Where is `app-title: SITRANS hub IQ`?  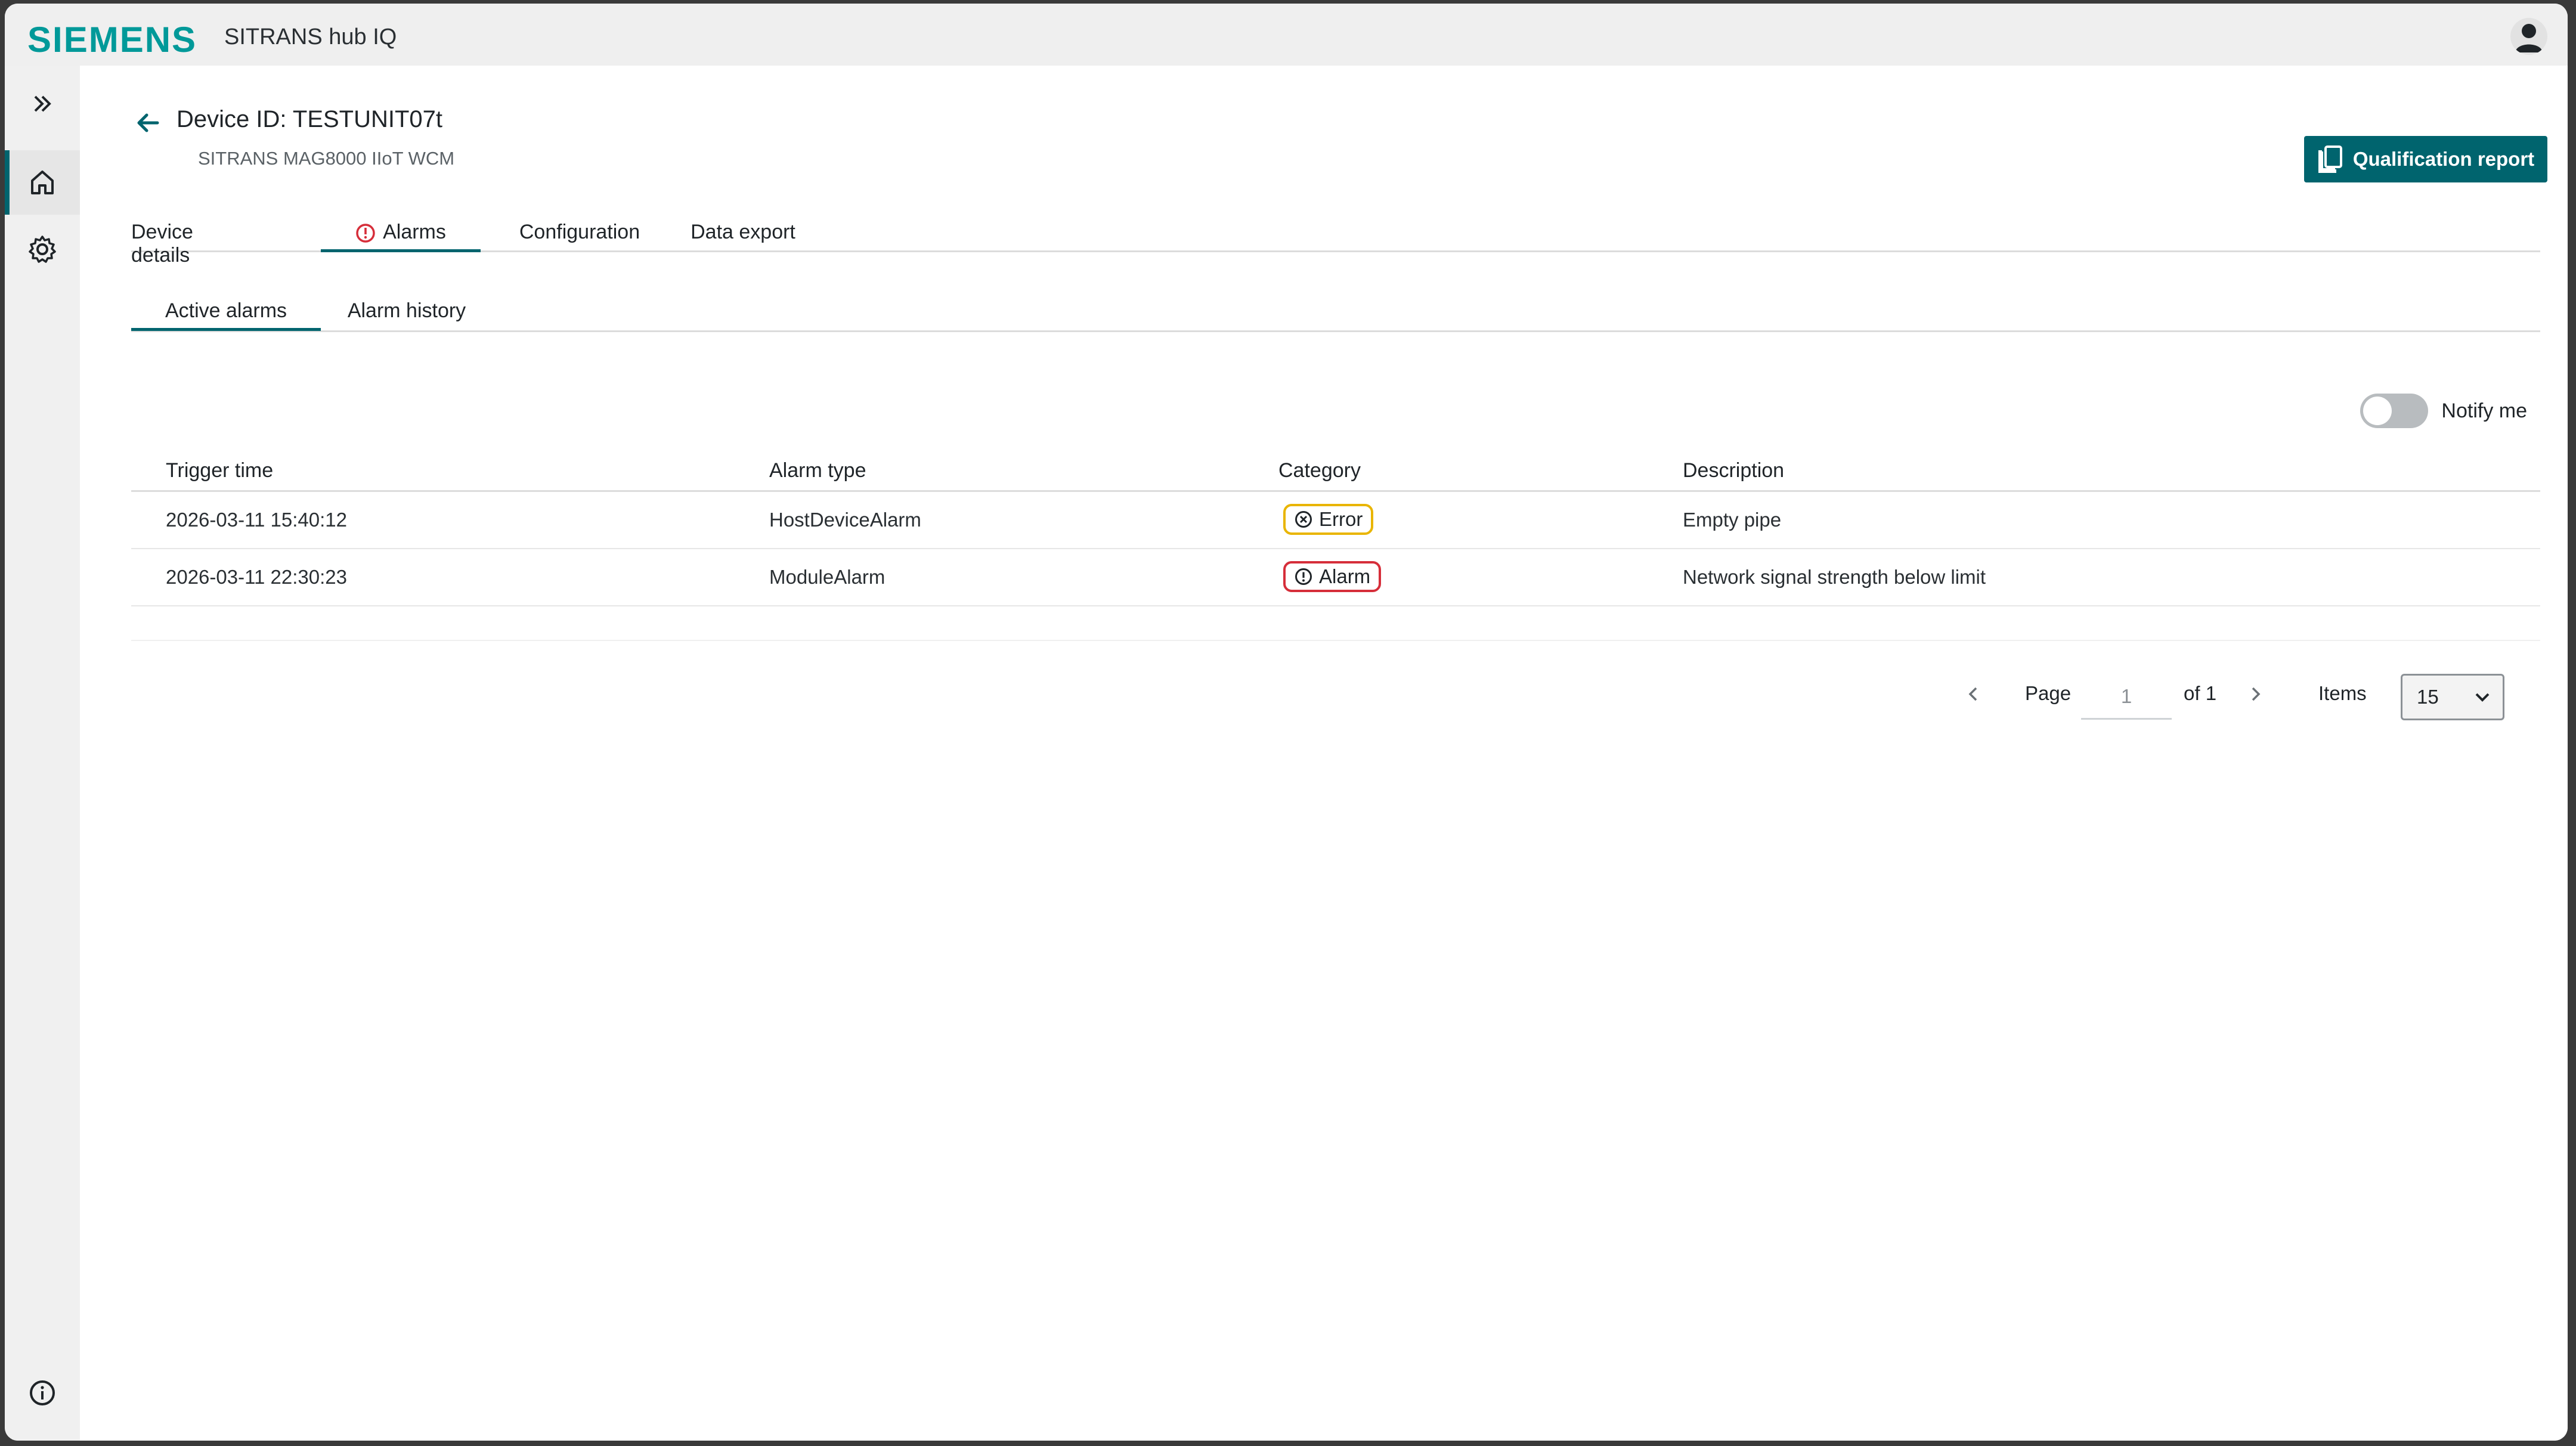
app-title: SITRANS hub IQ is located at coordinates (311, 36).